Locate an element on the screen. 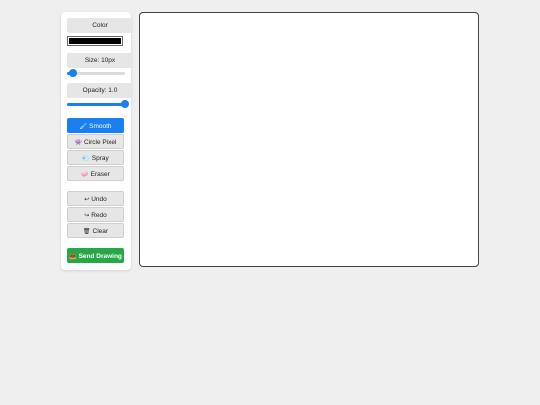 This screenshot has height=405, width=540. opacity-slider is located at coordinates (98, 104).